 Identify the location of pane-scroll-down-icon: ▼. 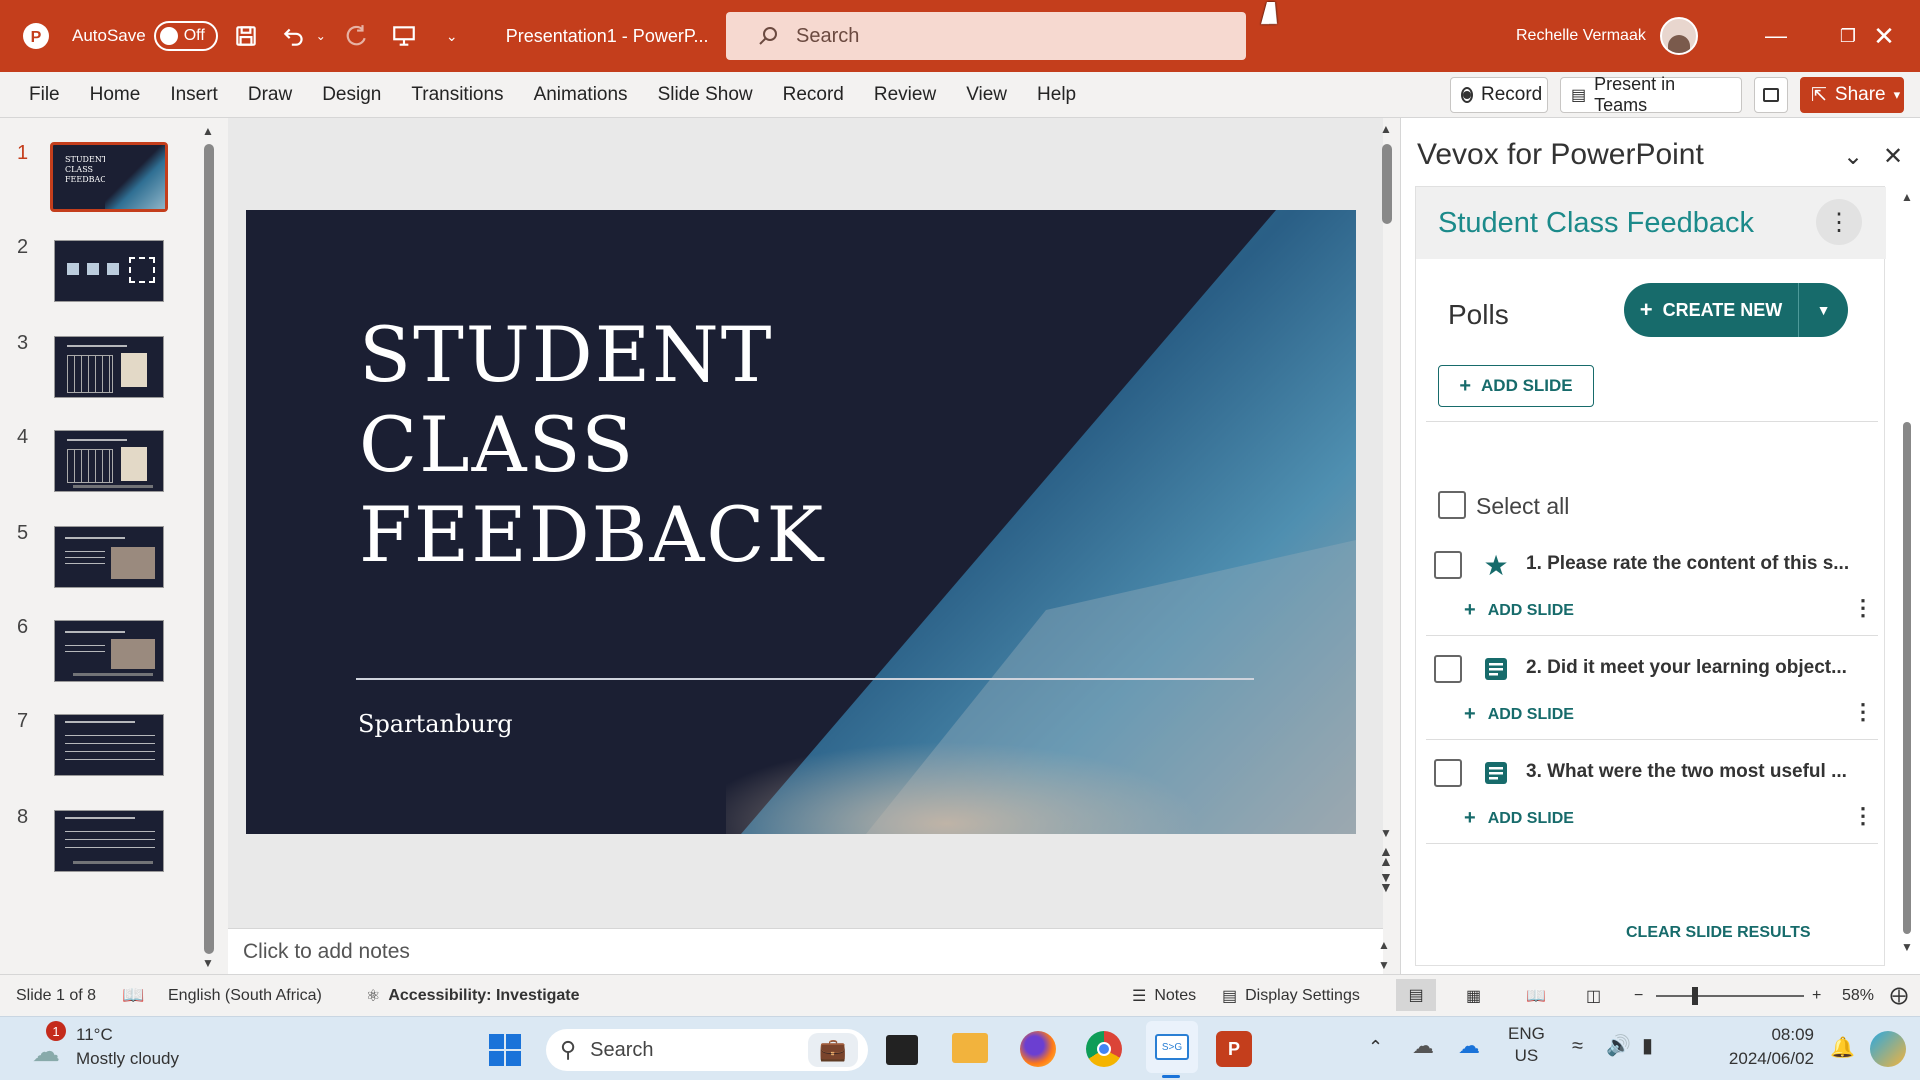
(1907, 947).